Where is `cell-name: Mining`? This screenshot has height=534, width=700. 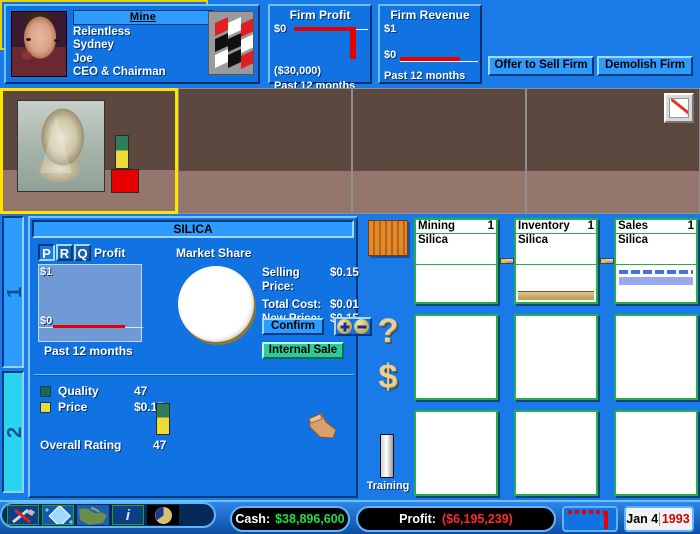 cell-name: Mining is located at coordinates (437, 226).